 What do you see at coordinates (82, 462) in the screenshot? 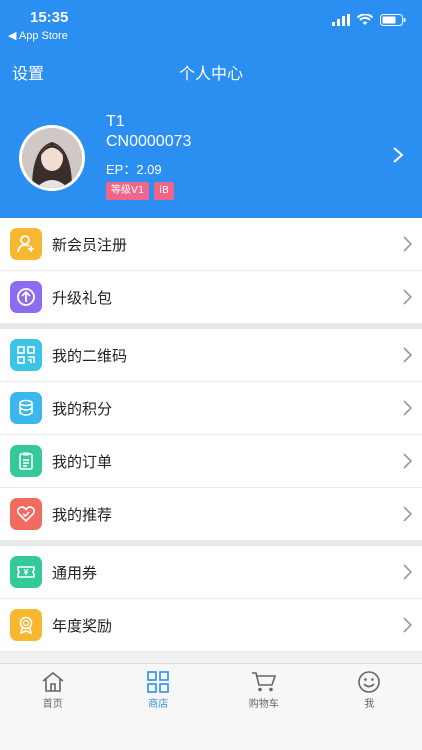
I see `menu-item-label: 我的订单` at bounding box center [82, 462].